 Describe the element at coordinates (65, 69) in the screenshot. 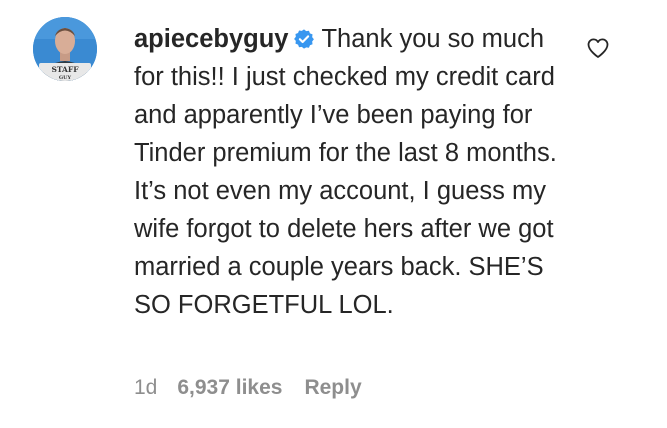

I see `avatar-badge-line1: STAFF` at that location.